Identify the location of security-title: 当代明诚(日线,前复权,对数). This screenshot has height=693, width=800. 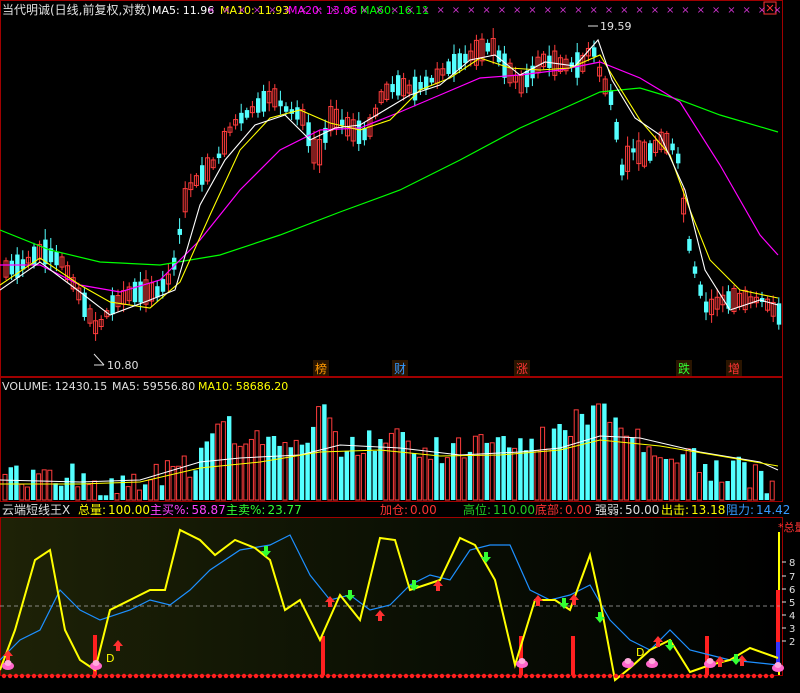
(76, 9).